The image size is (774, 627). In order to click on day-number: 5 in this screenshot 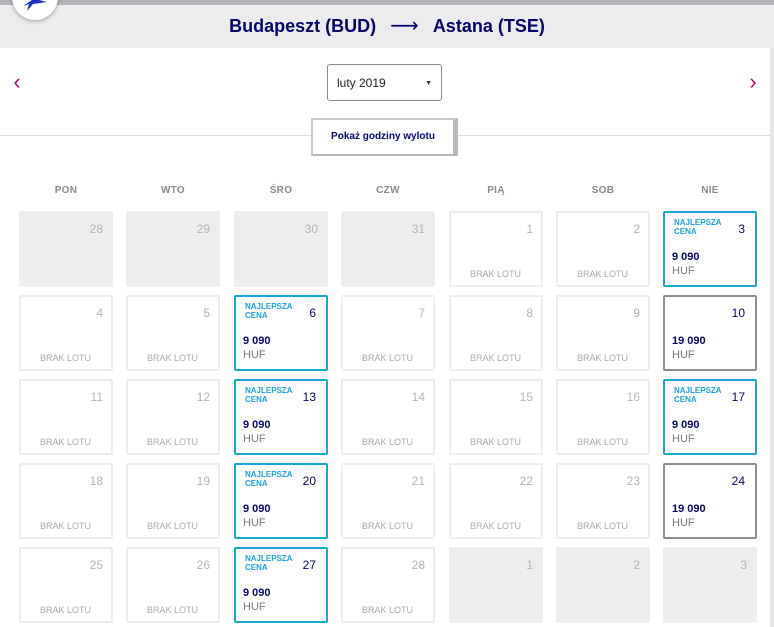, I will do `click(206, 313)`.